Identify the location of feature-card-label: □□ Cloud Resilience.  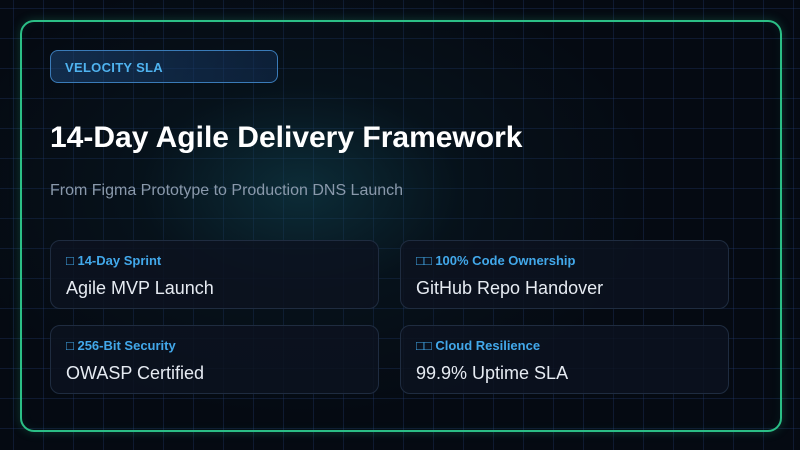
(478, 345).